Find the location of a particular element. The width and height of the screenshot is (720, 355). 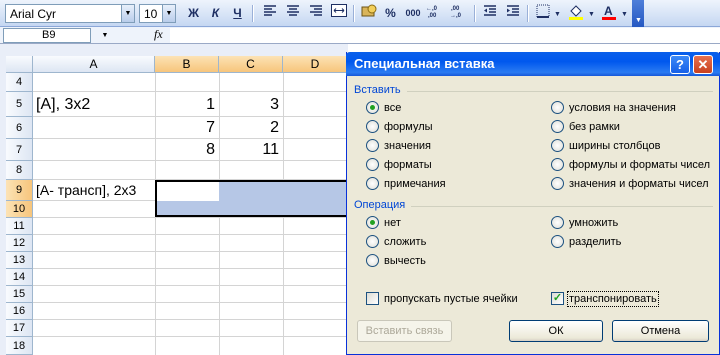

close-button: ✕ is located at coordinates (703, 64).